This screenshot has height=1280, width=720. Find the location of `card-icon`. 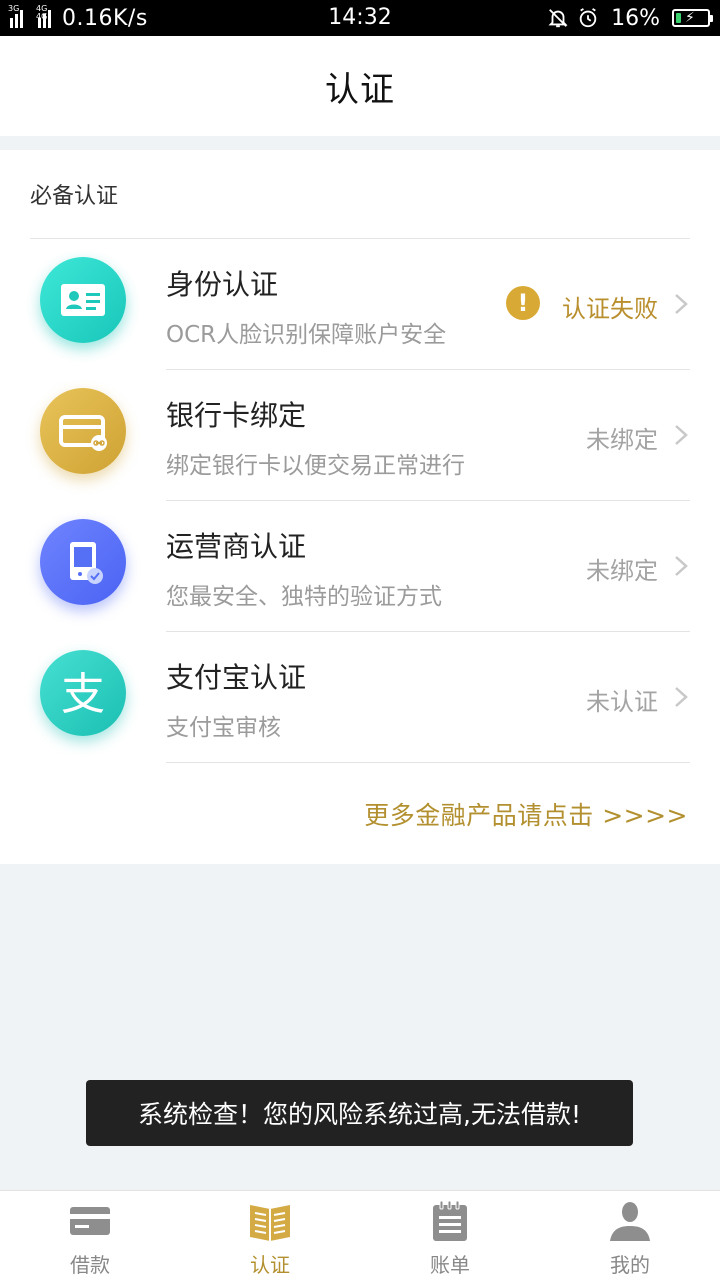

card-icon is located at coordinates (90, 1221).